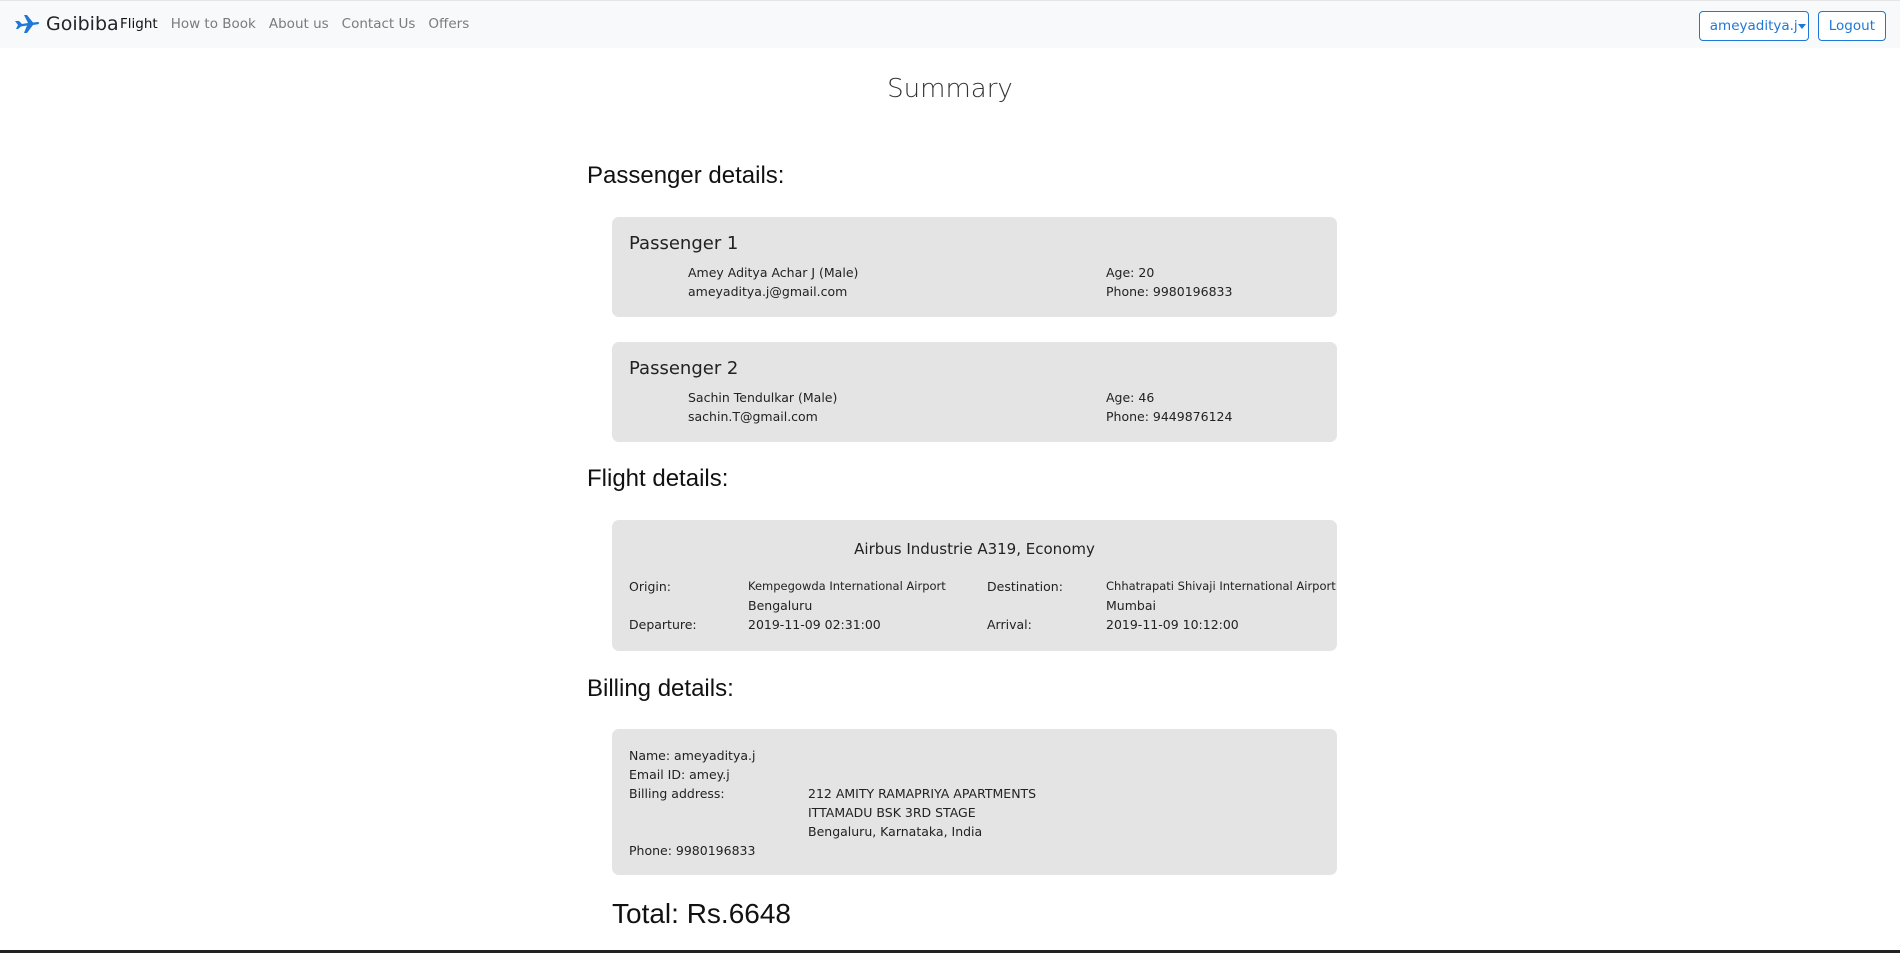 The image size is (1900, 953). I want to click on nav-right: ameyaditya.j Logout, so click(1792, 26).